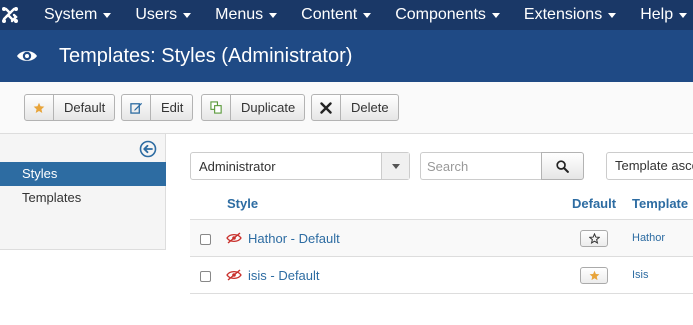 The width and height of the screenshot is (693, 325). I want to click on menu-label: Menus, so click(239, 14).